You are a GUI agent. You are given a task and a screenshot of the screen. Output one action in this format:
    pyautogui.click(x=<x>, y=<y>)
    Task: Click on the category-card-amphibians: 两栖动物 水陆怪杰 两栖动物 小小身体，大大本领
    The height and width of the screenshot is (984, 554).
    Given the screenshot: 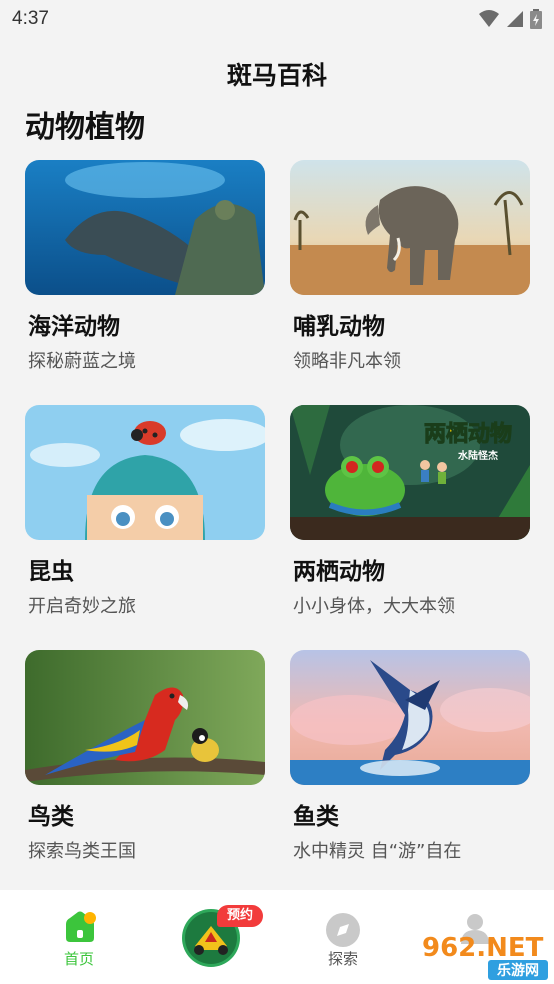 What is the action you would take?
    pyautogui.click(x=410, y=511)
    